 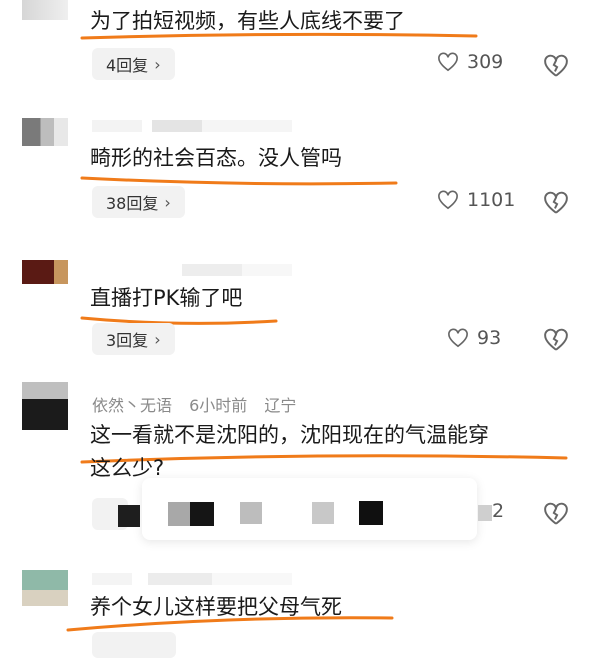 I want to click on like-count: 1101, so click(x=491, y=200).